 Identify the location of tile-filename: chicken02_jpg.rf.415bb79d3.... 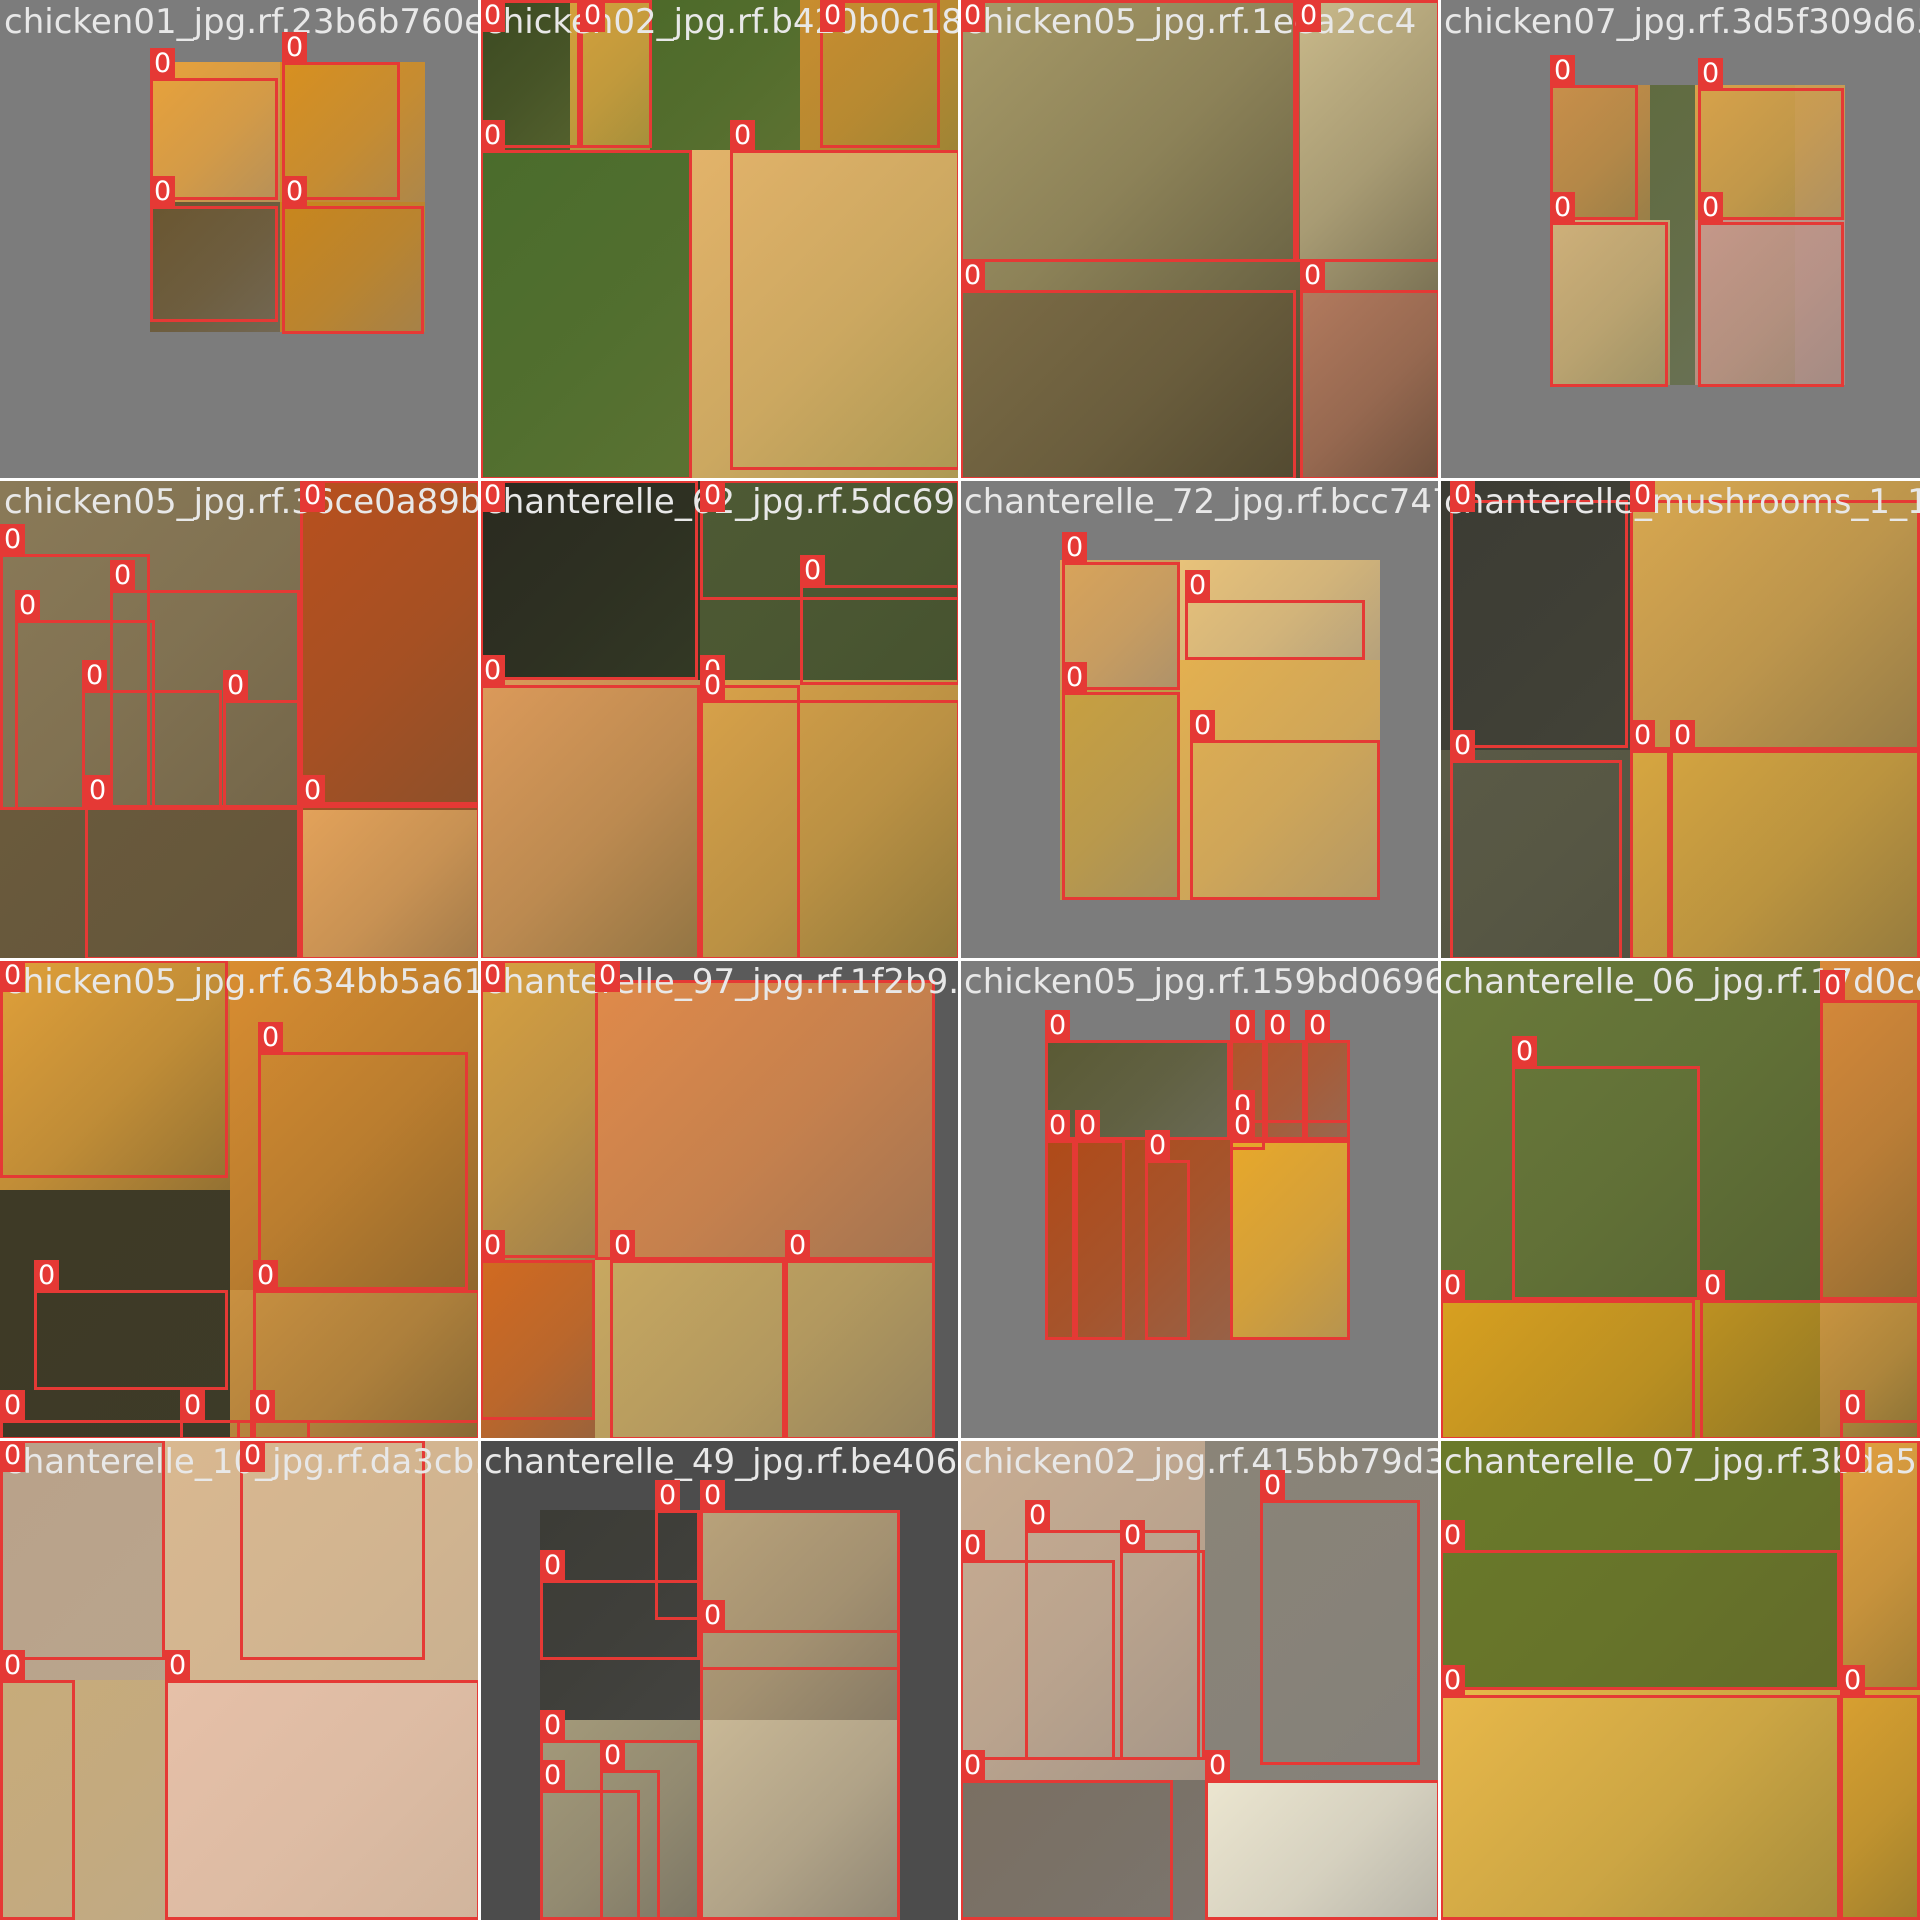
(1202, 1462).